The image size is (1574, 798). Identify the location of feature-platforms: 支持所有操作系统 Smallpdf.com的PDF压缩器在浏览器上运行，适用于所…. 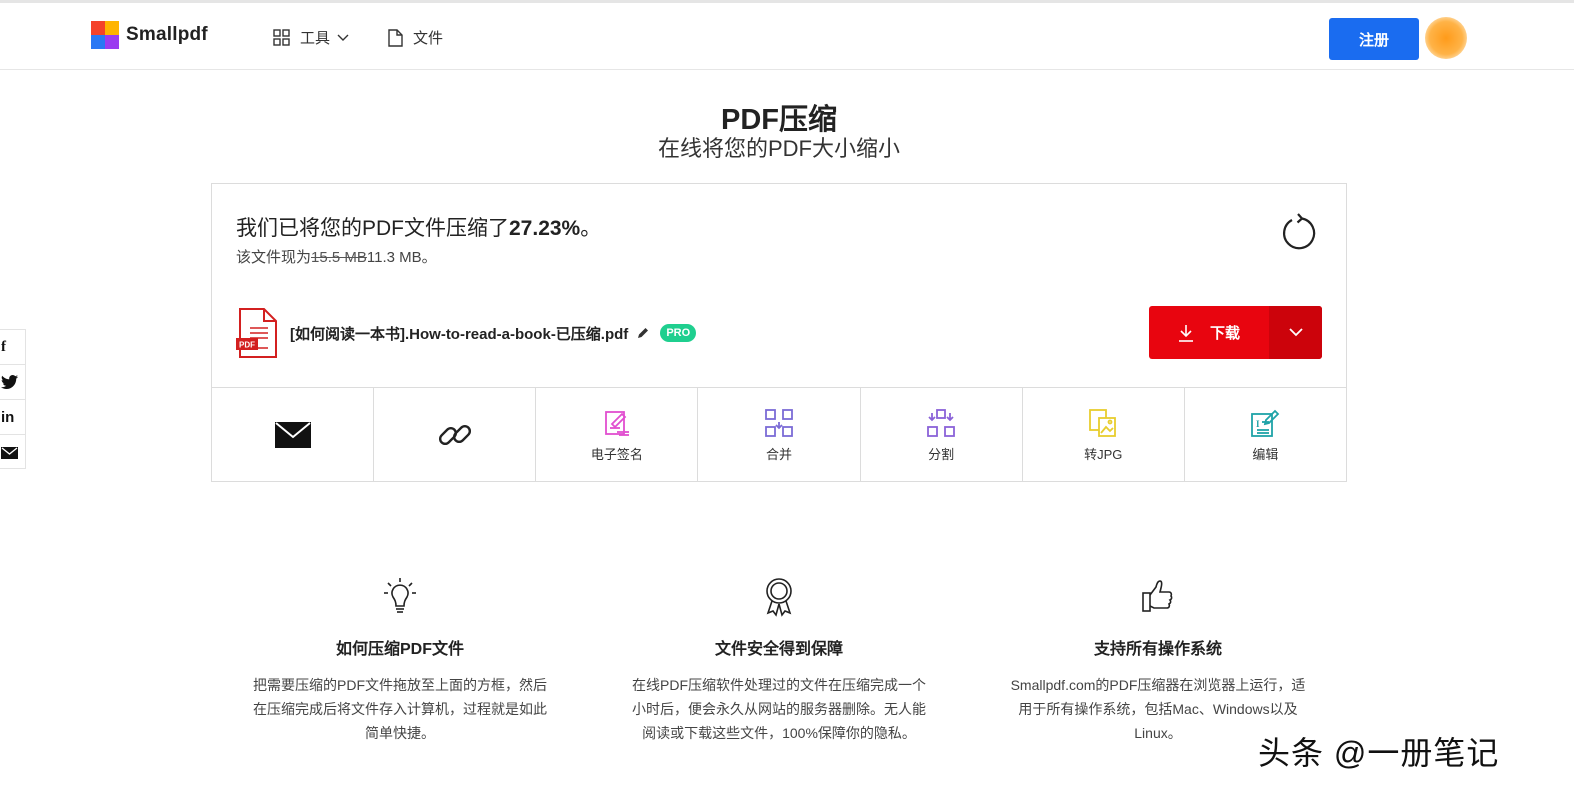
(1158, 660).